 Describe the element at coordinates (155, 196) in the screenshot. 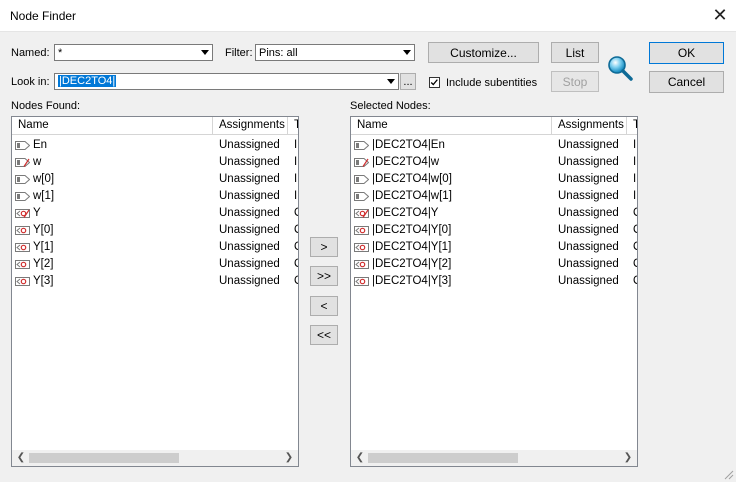

I see `table-row: w[1] Unassigned I` at that location.